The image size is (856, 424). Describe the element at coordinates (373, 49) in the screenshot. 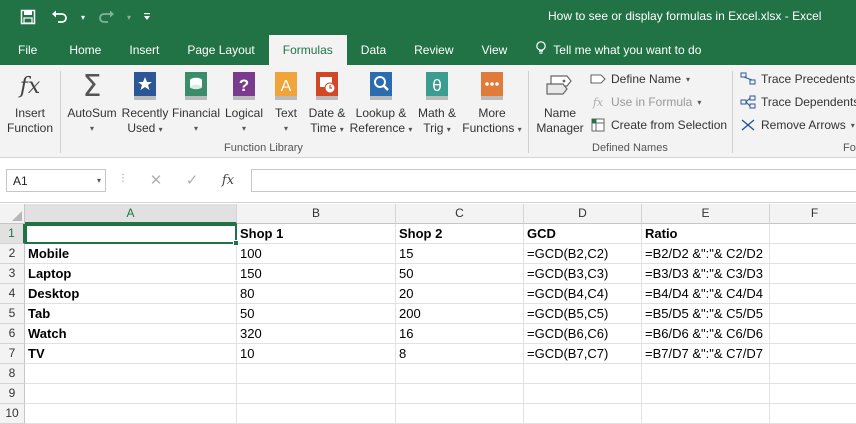

I see `tab-data: Data` at that location.